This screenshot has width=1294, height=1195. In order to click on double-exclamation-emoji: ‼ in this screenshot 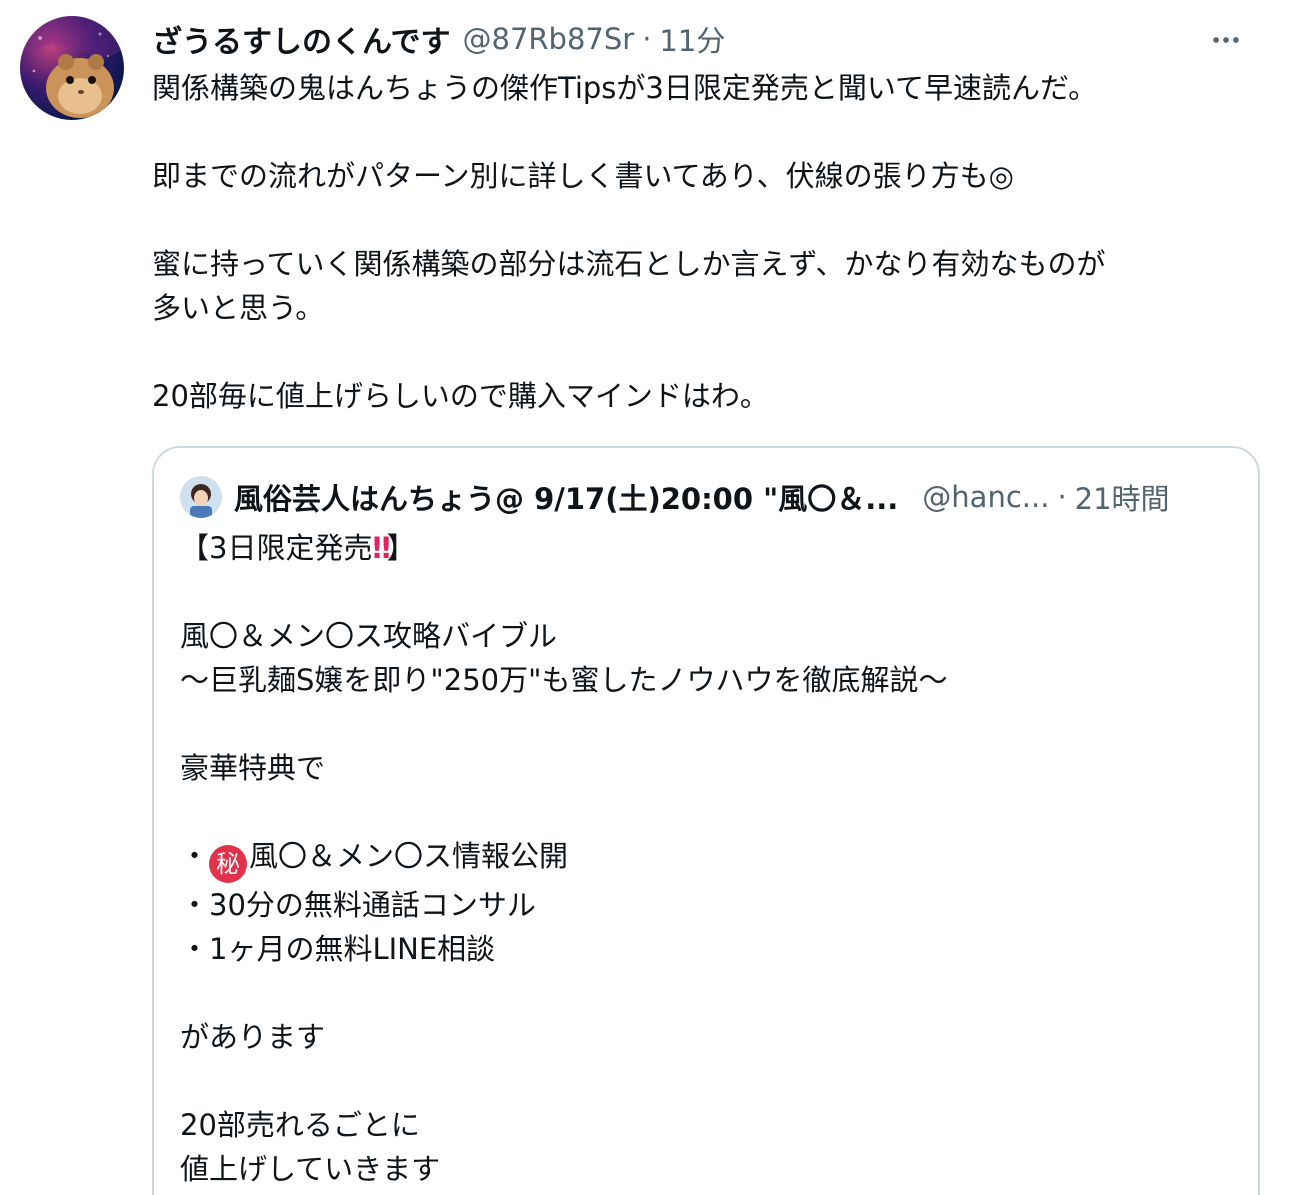, I will do `click(381, 548)`.